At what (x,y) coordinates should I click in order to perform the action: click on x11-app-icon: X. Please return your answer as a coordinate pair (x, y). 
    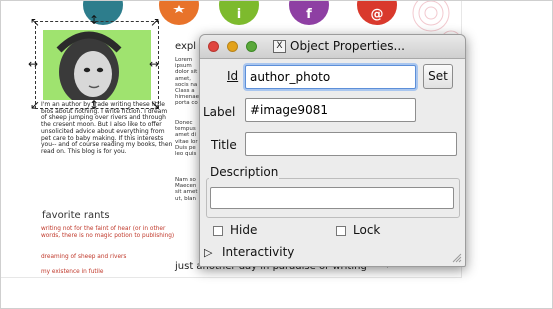
    Looking at the image, I should click on (279, 46).